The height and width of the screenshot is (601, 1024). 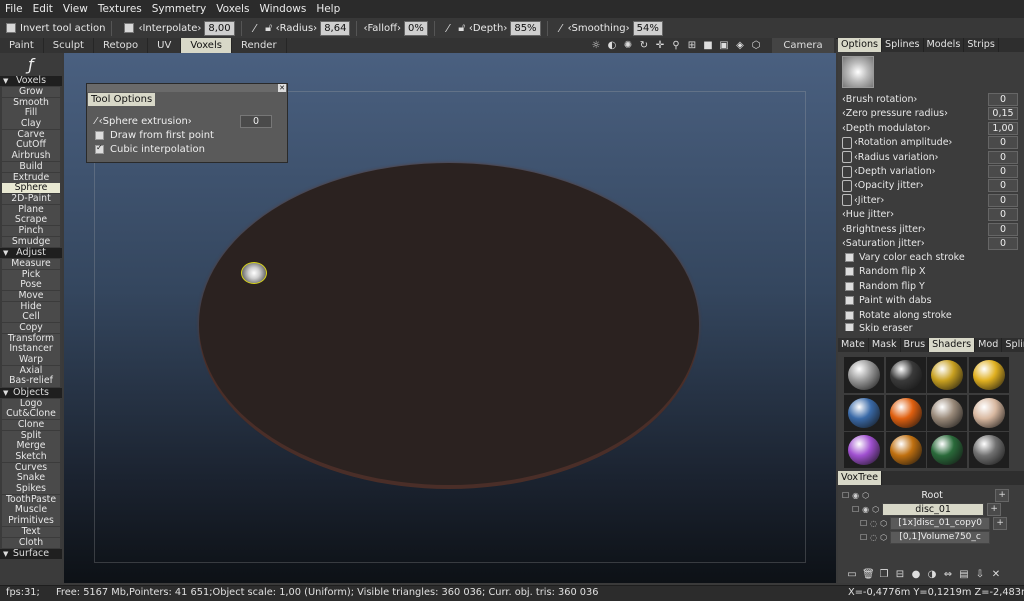 What do you see at coordinates (31, 510) in the screenshot?
I see `tool-muscle: Muscle` at bounding box center [31, 510].